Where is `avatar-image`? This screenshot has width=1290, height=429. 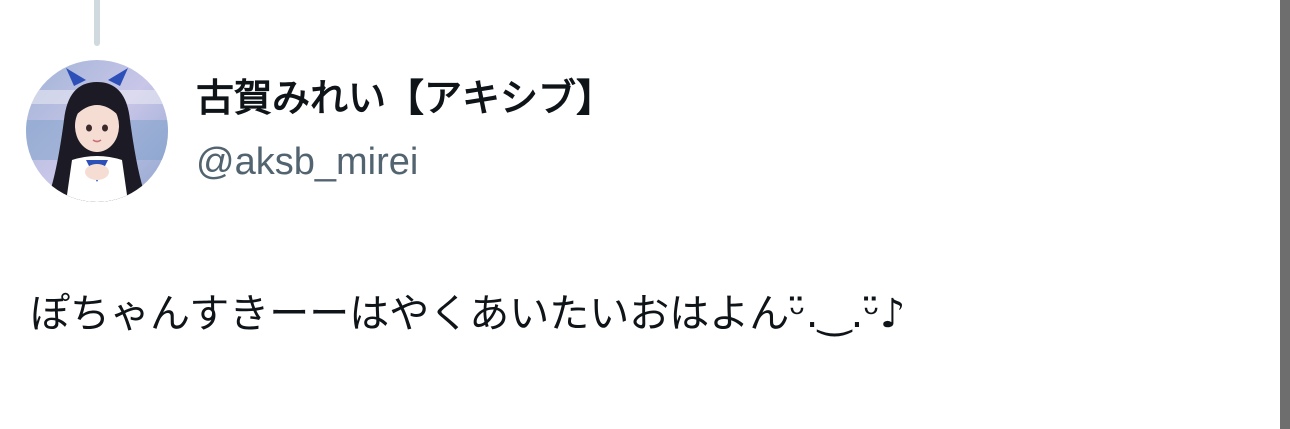
avatar-image is located at coordinates (97, 131).